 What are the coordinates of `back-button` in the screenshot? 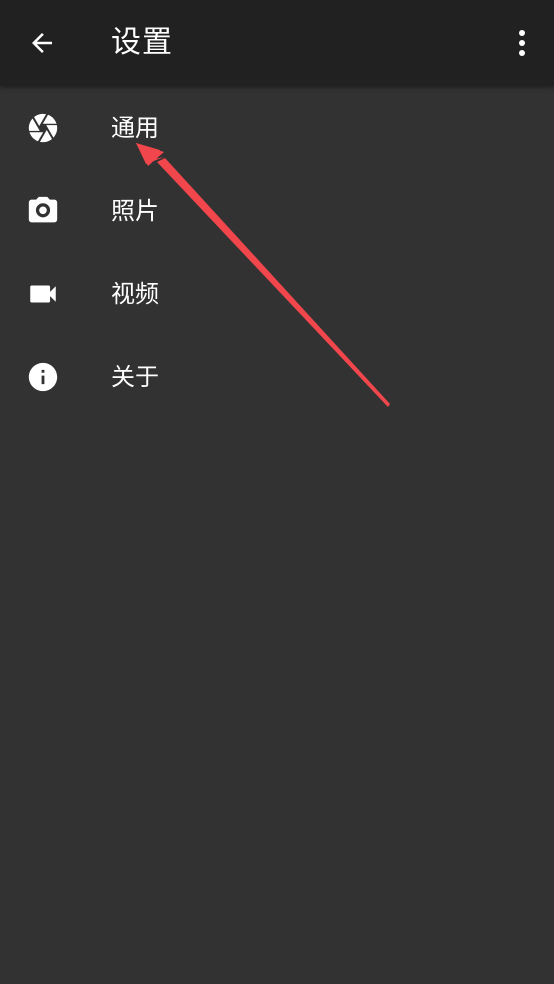 It's located at (42, 43).